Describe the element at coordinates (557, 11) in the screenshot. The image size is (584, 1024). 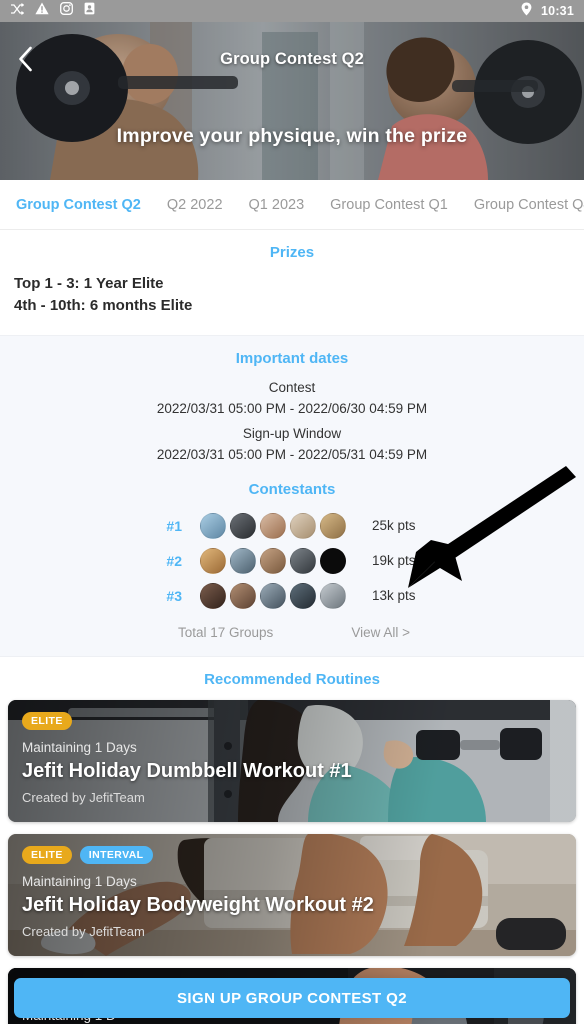
I see `status-bar-clock: 10:31` at that location.